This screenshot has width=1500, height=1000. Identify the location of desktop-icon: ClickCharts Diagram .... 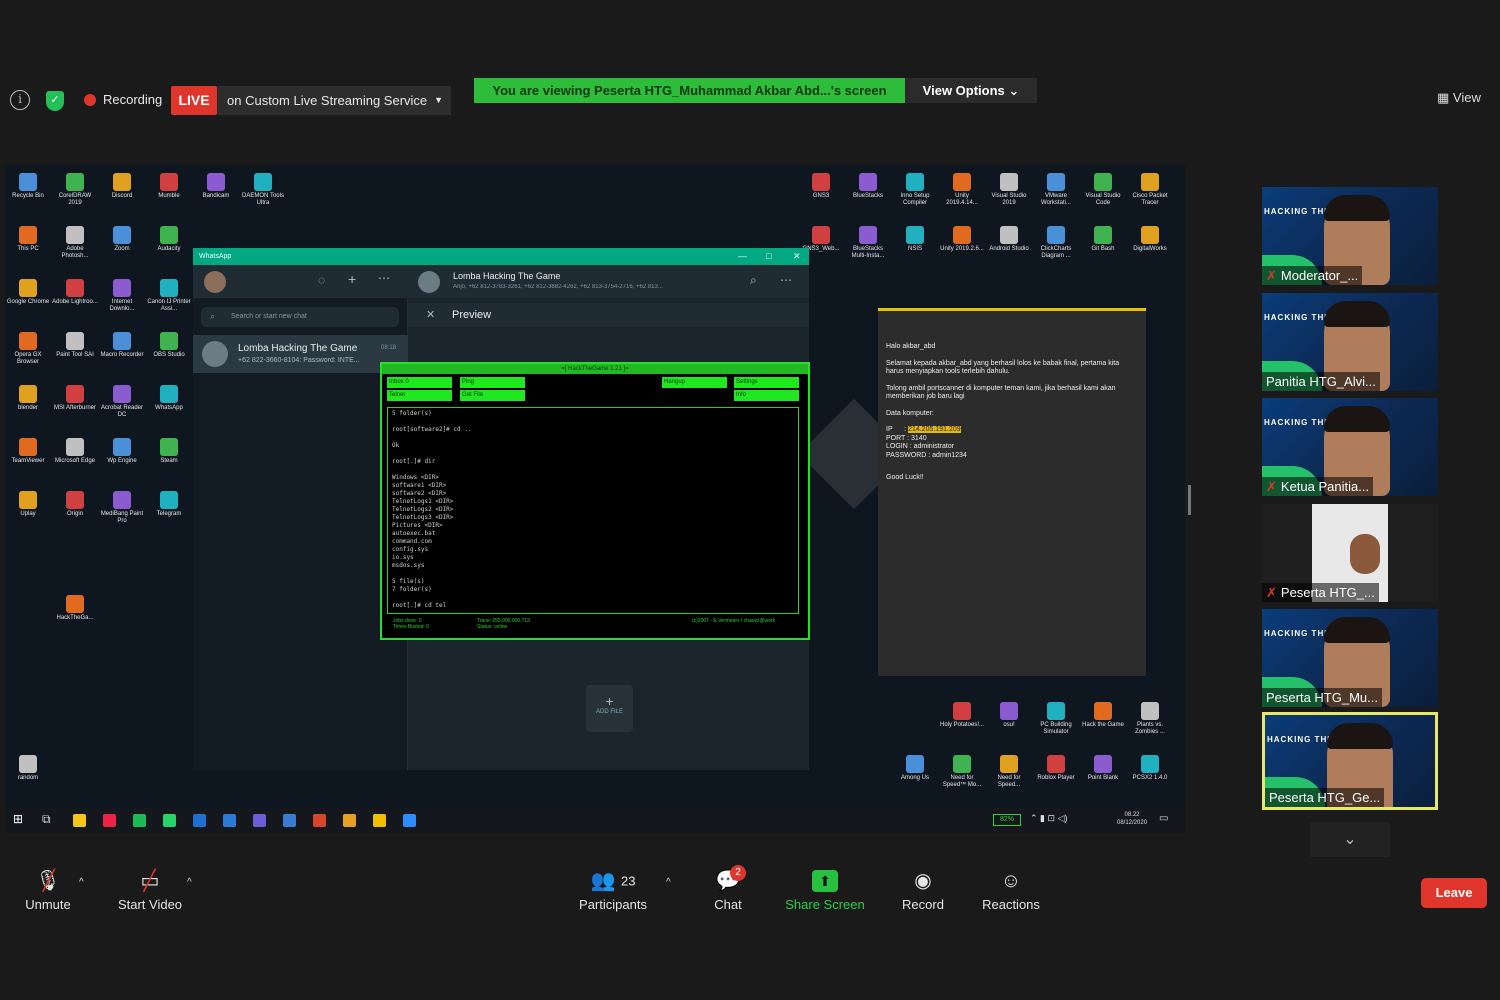
(1056, 243).